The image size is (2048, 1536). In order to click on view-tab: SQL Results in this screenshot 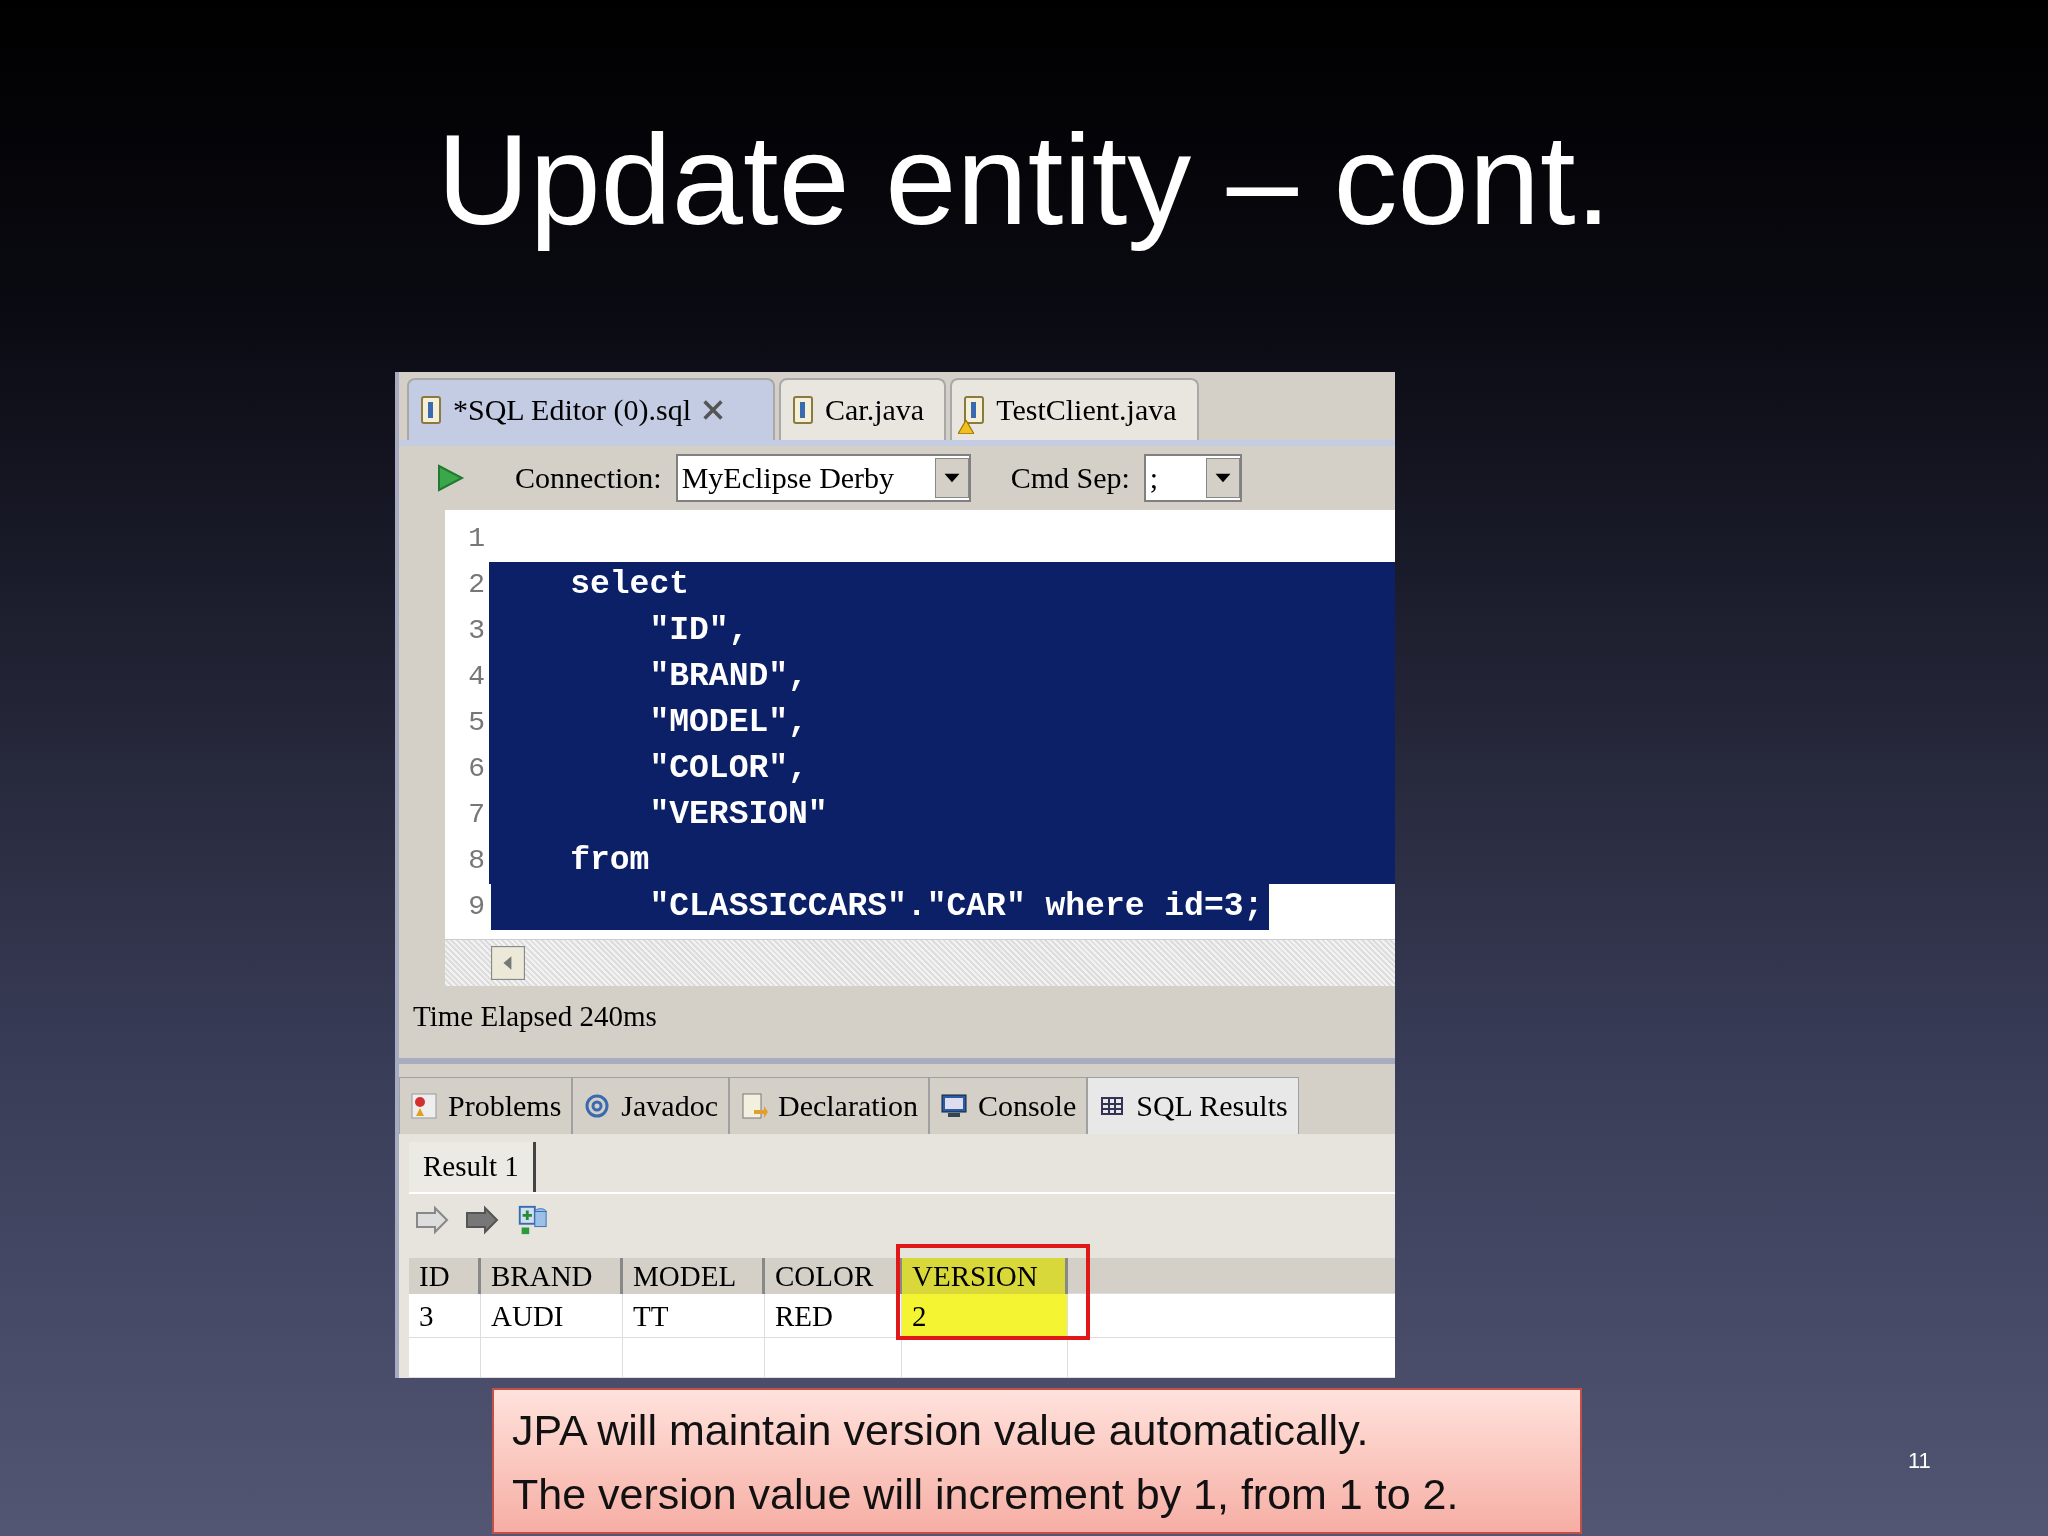, I will do `click(1193, 1105)`.